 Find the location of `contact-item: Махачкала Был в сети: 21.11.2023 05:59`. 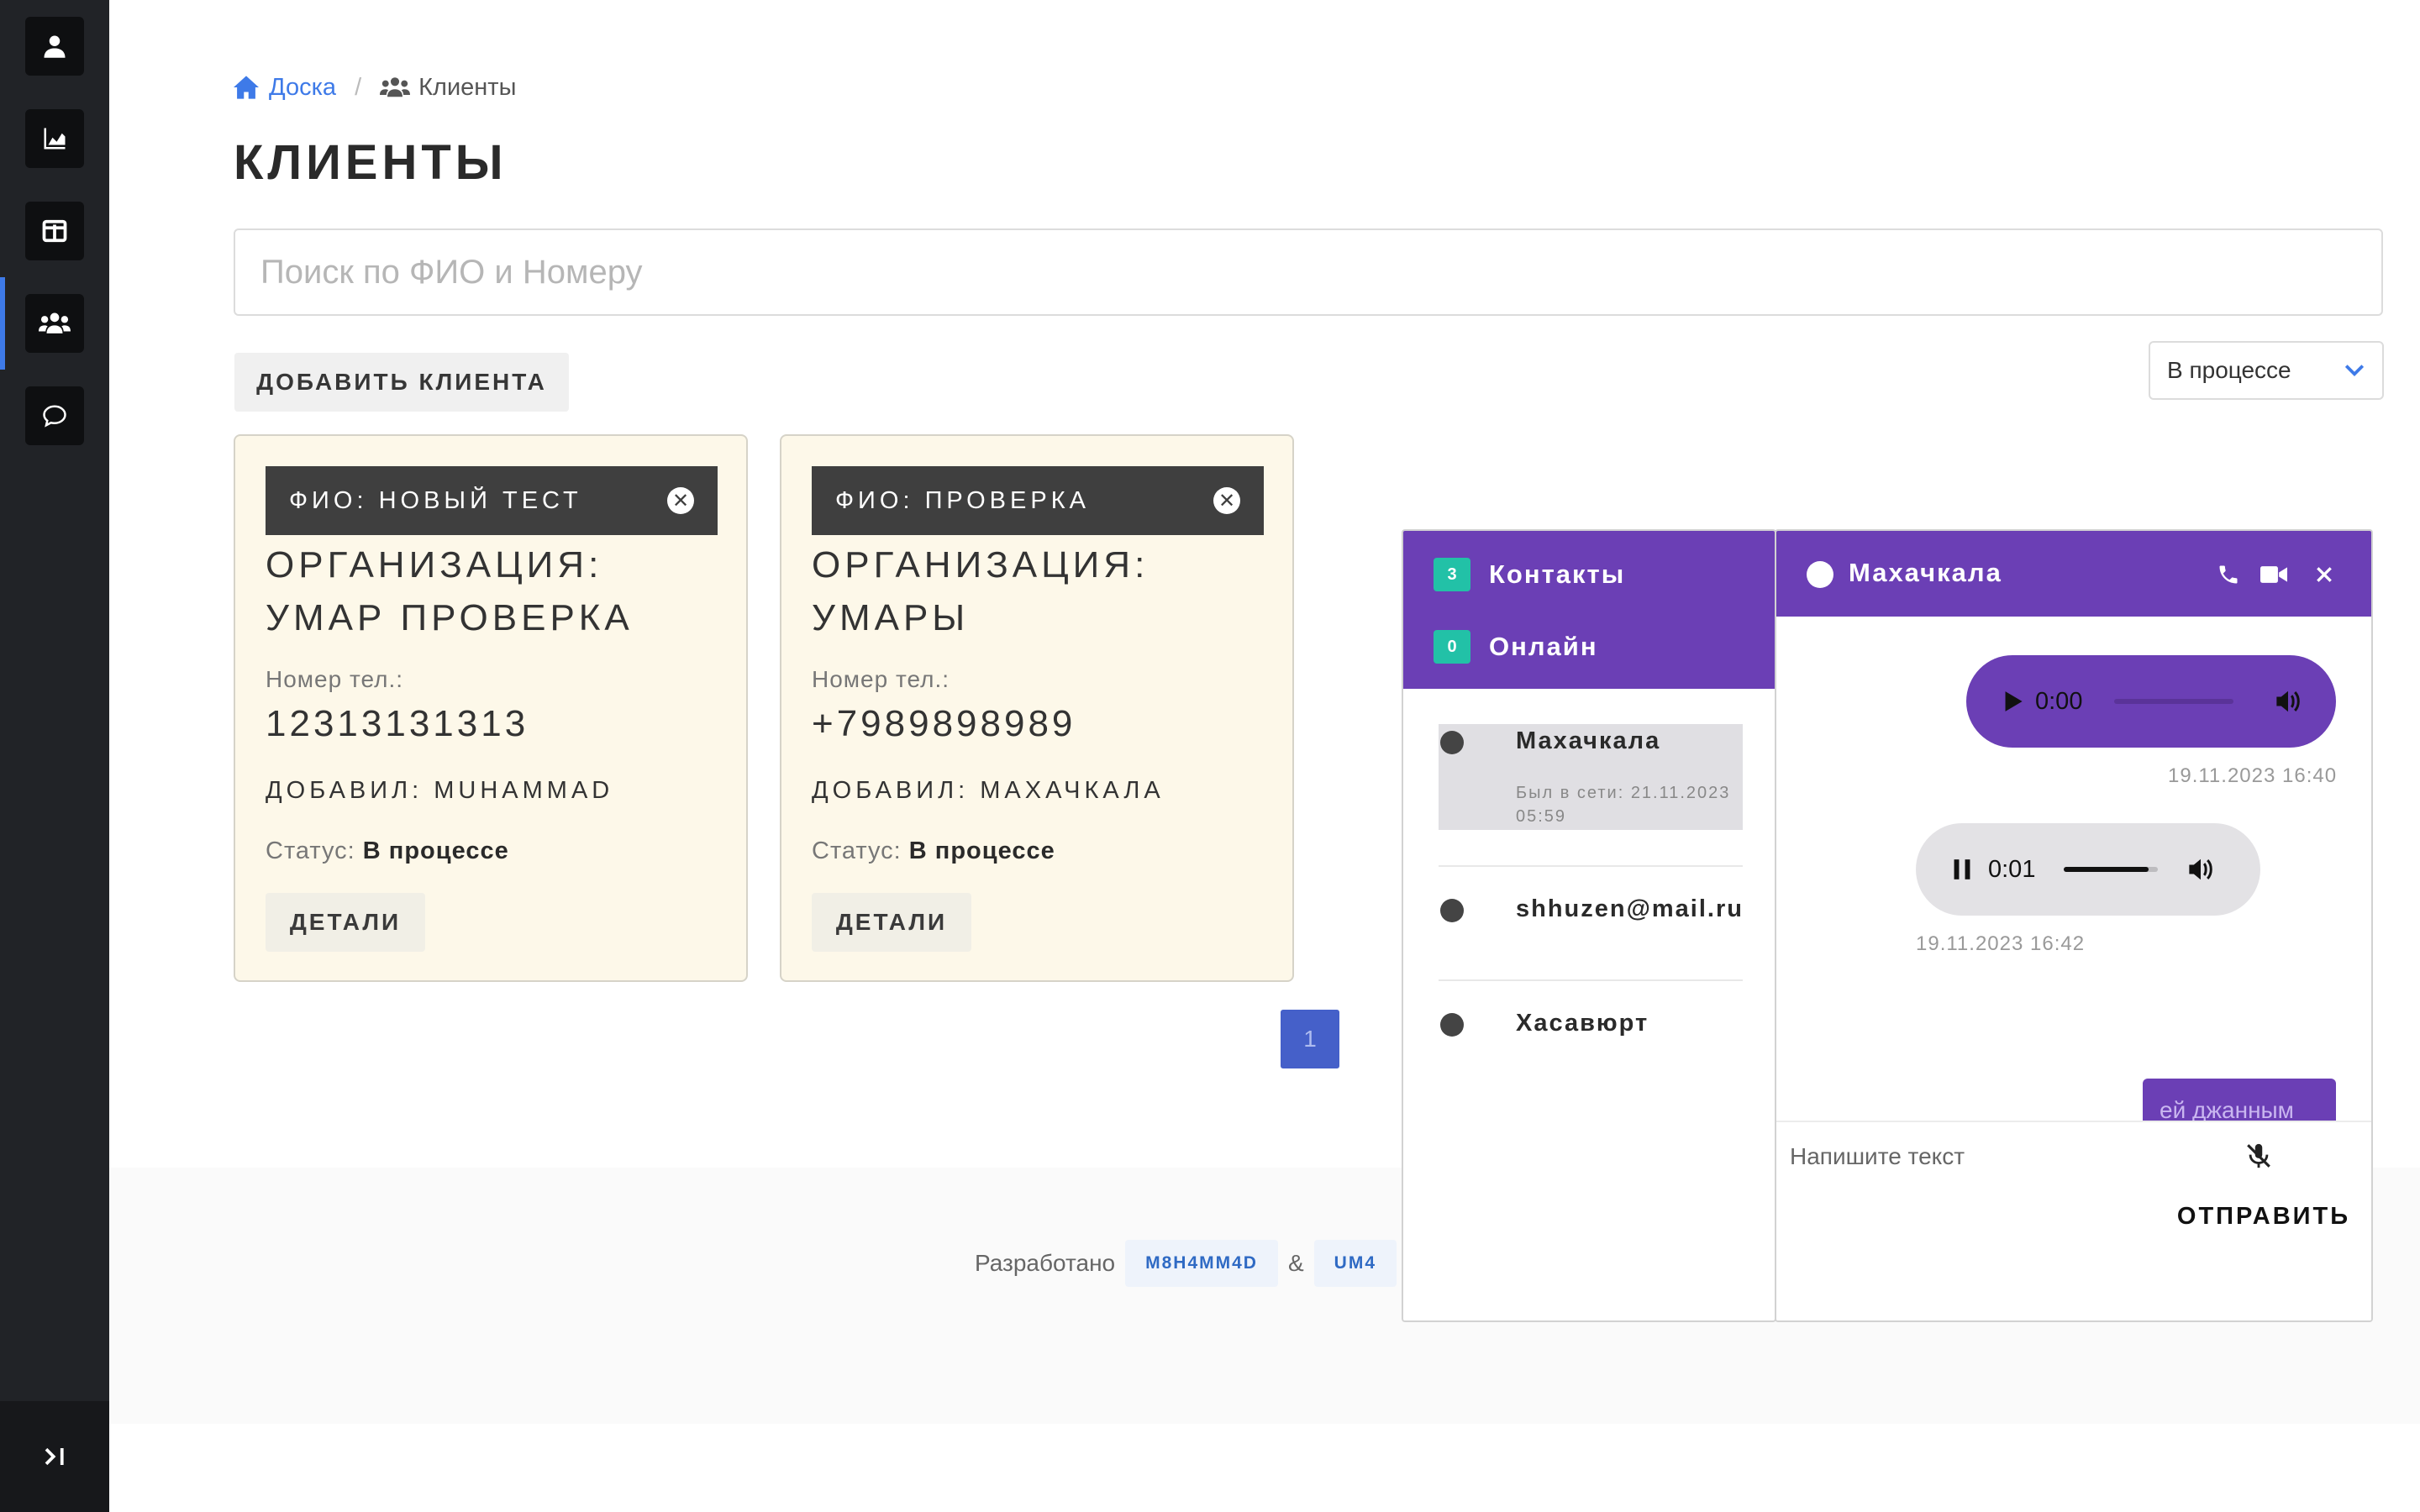

contact-item: Махачкала Был в сети: 21.11.2023 05:59 is located at coordinates (1591, 777).